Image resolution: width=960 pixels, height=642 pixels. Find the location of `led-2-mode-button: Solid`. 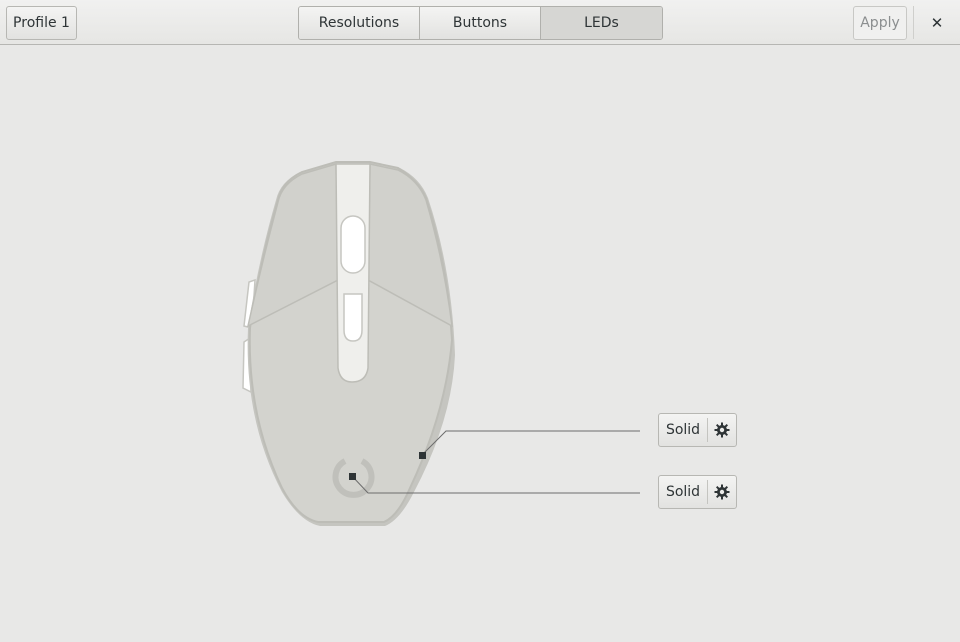

led-2-mode-button: Solid is located at coordinates (697, 492).